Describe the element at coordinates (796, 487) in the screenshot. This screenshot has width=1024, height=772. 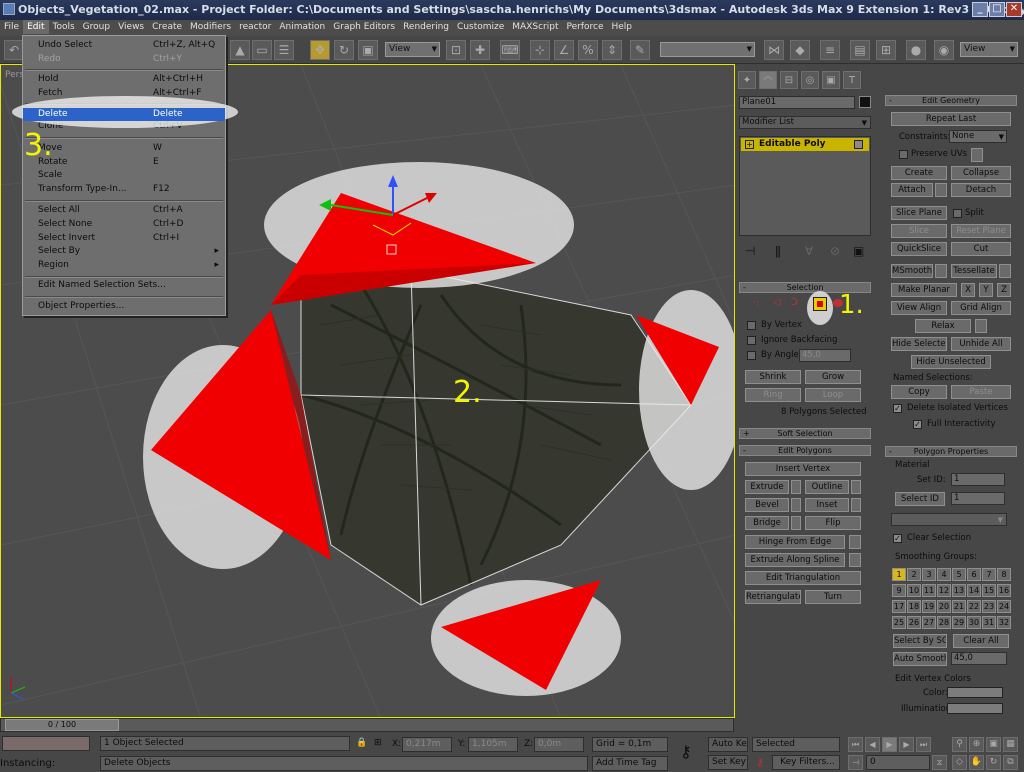
I see `extrude-settings-button` at that location.